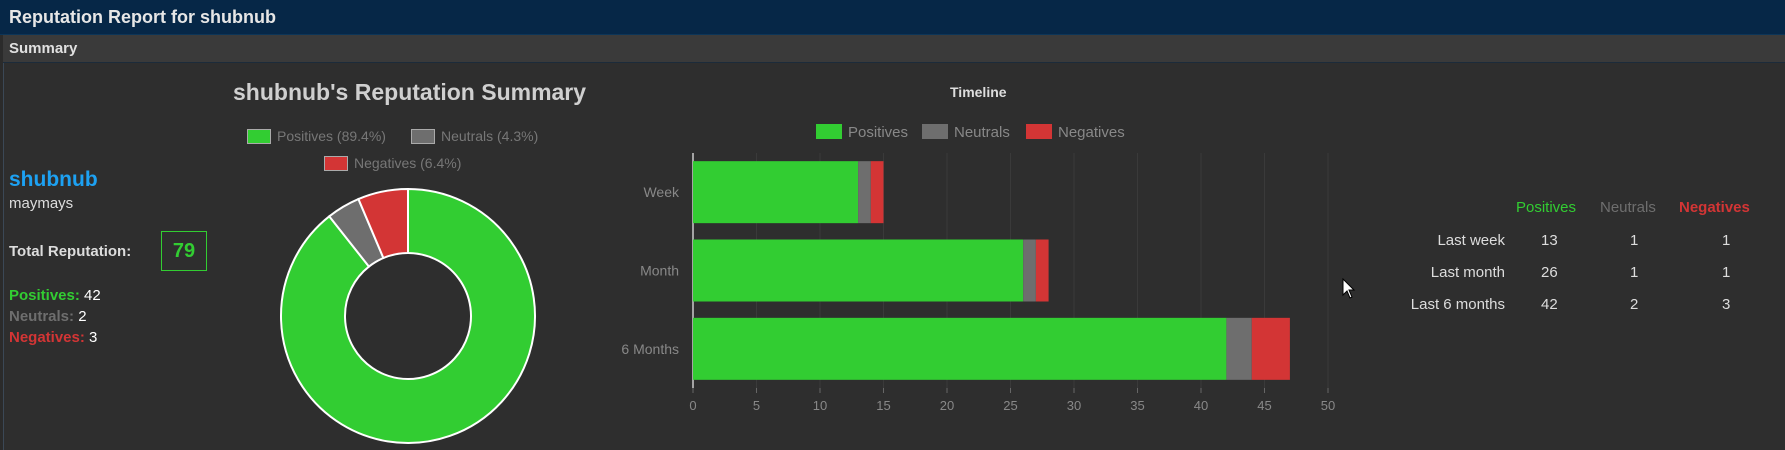  What do you see at coordinates (93, 337) in the screenshot?
I see `negatives-value: 3` at bounding box center [93, 337].